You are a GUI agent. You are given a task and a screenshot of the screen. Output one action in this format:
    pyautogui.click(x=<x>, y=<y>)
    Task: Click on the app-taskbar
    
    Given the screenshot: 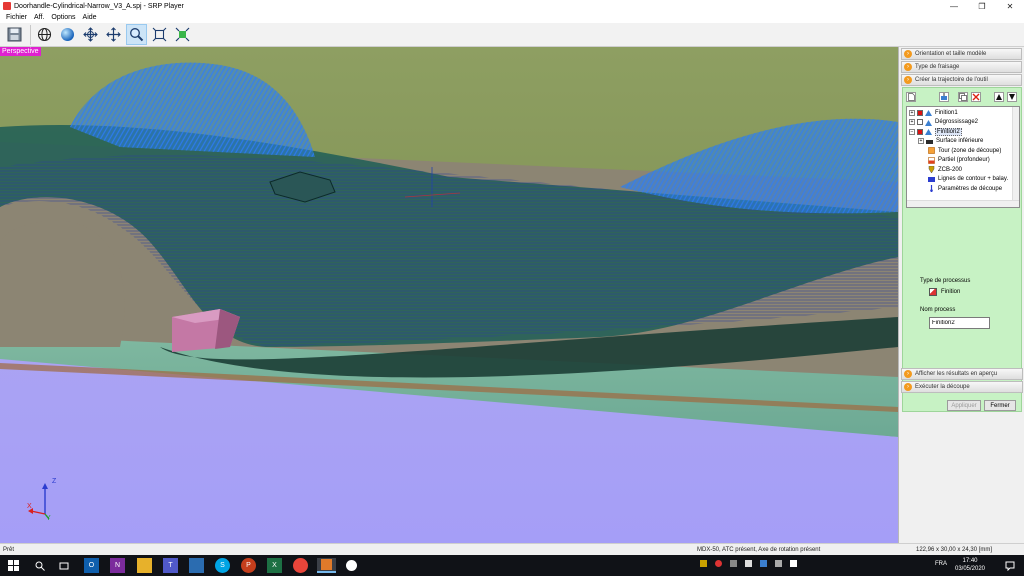 What is the action you would take?
    pyautogui.click(x=351, y=565)
    